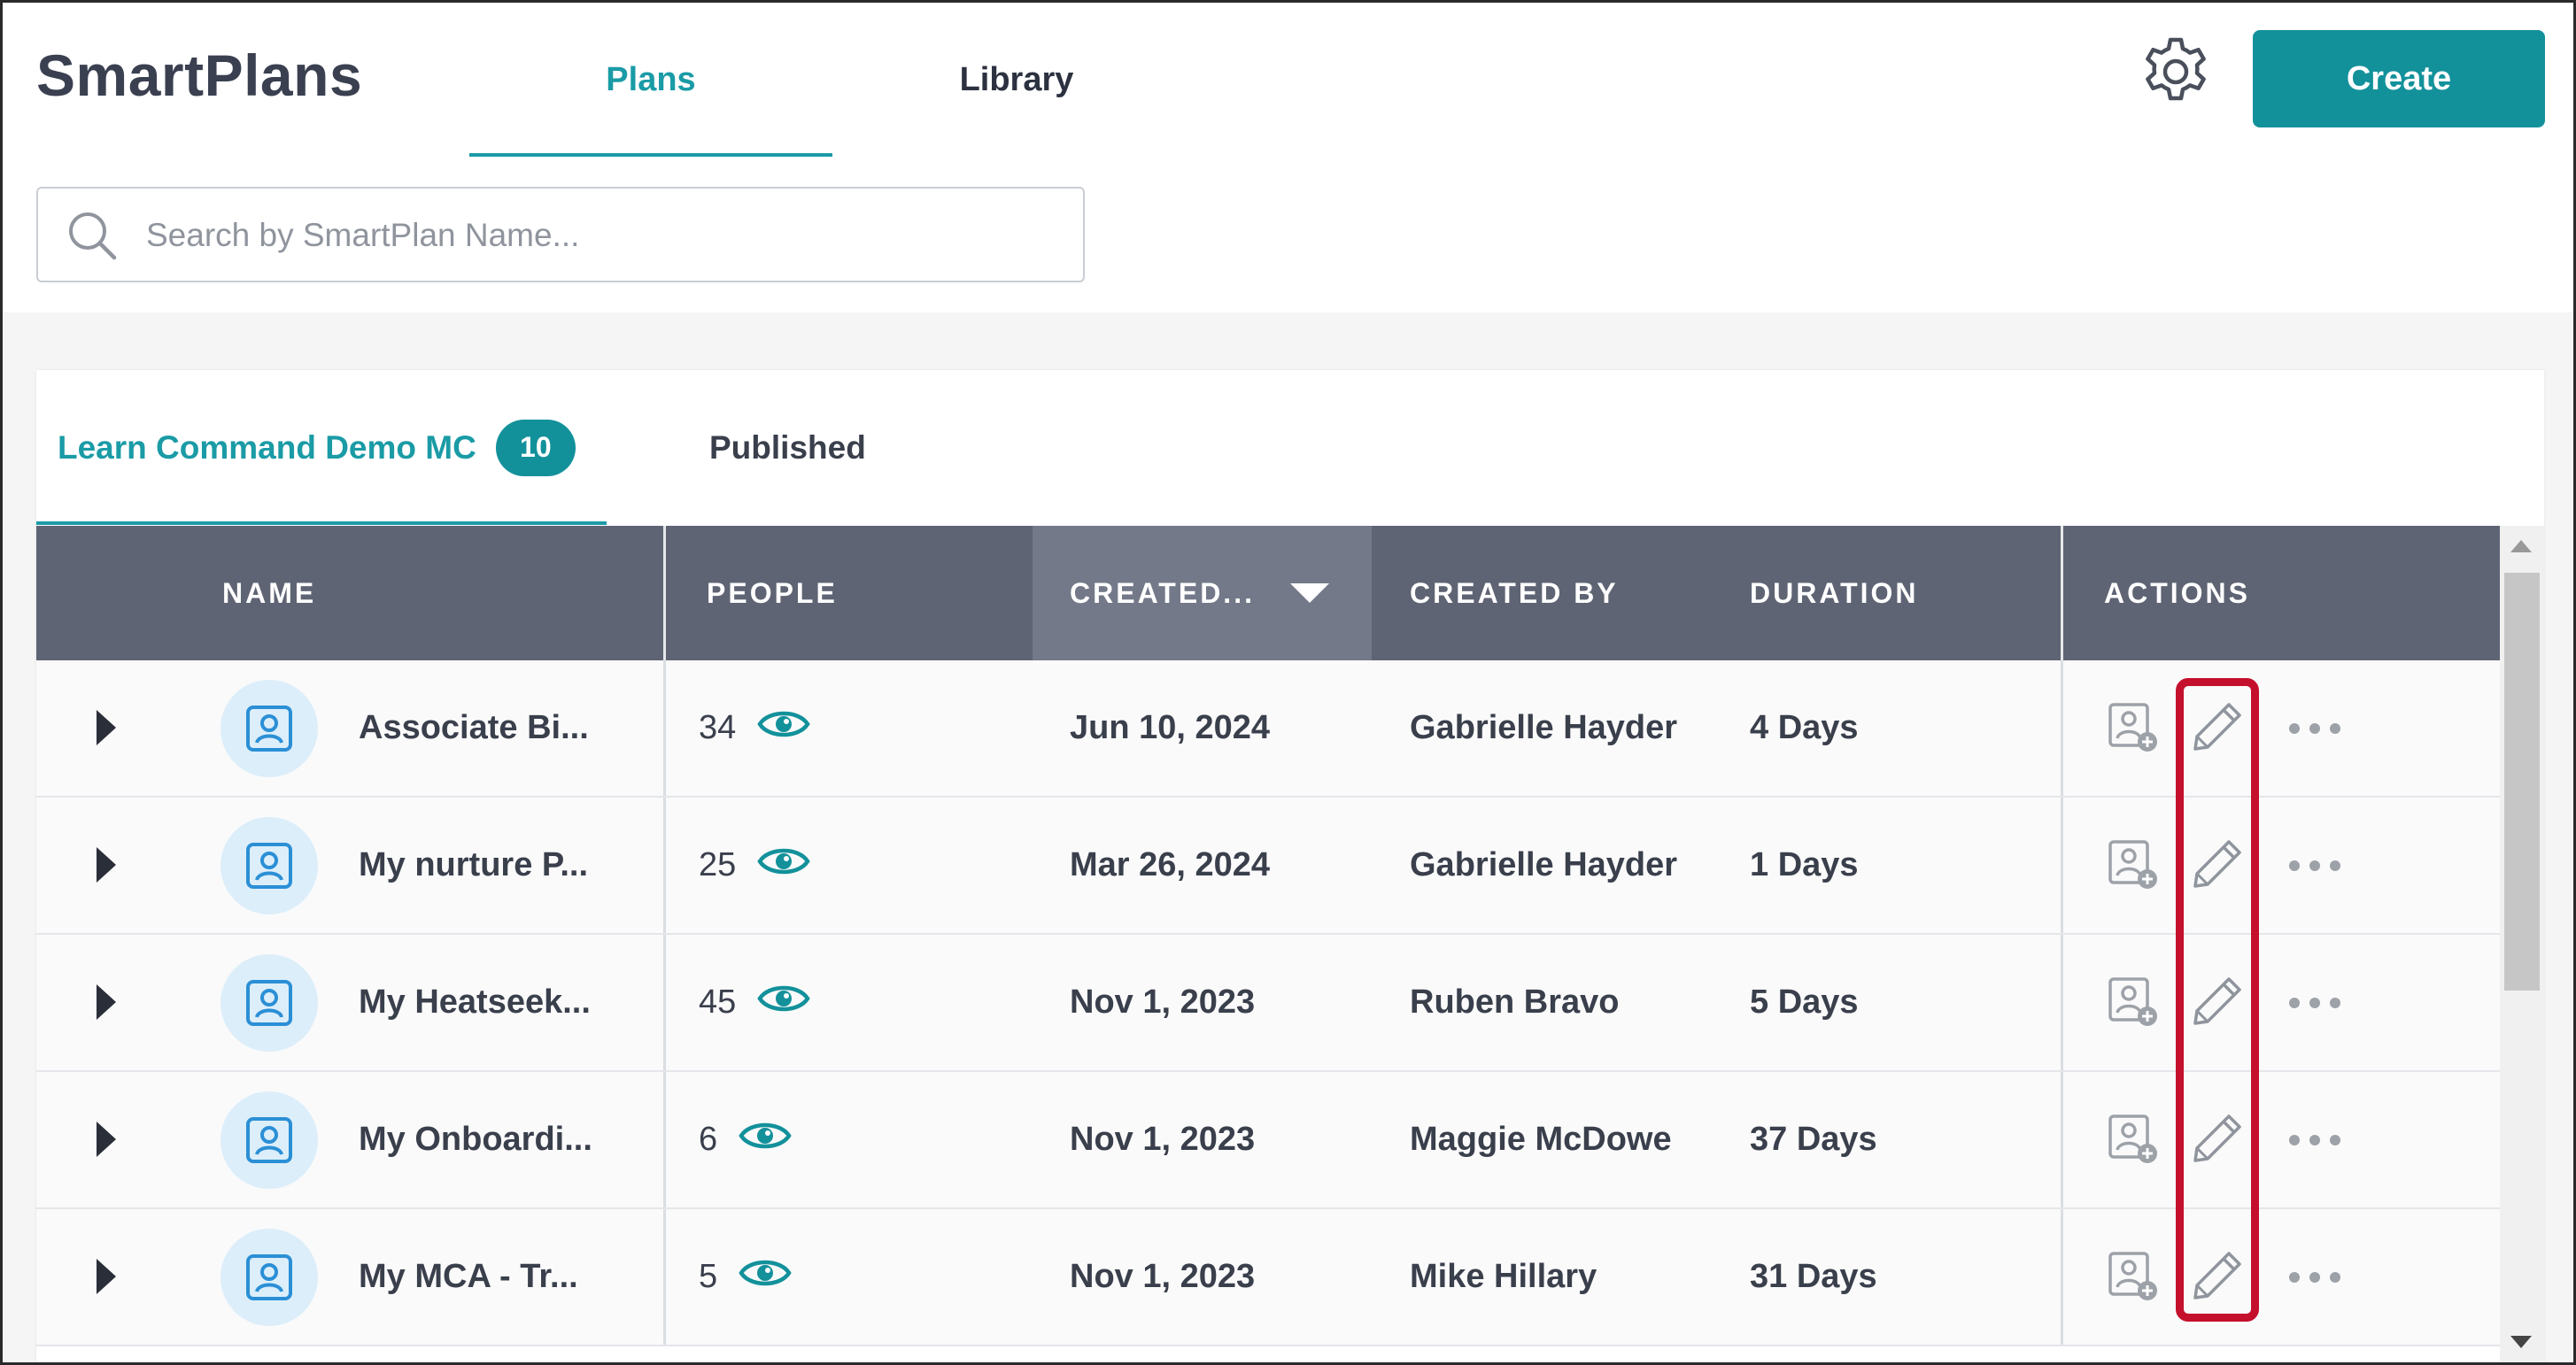 Image resolution: width=2576 pixels, height=1365 pixels. I want to click on duration: 37 Days, so click(1813, 1139).